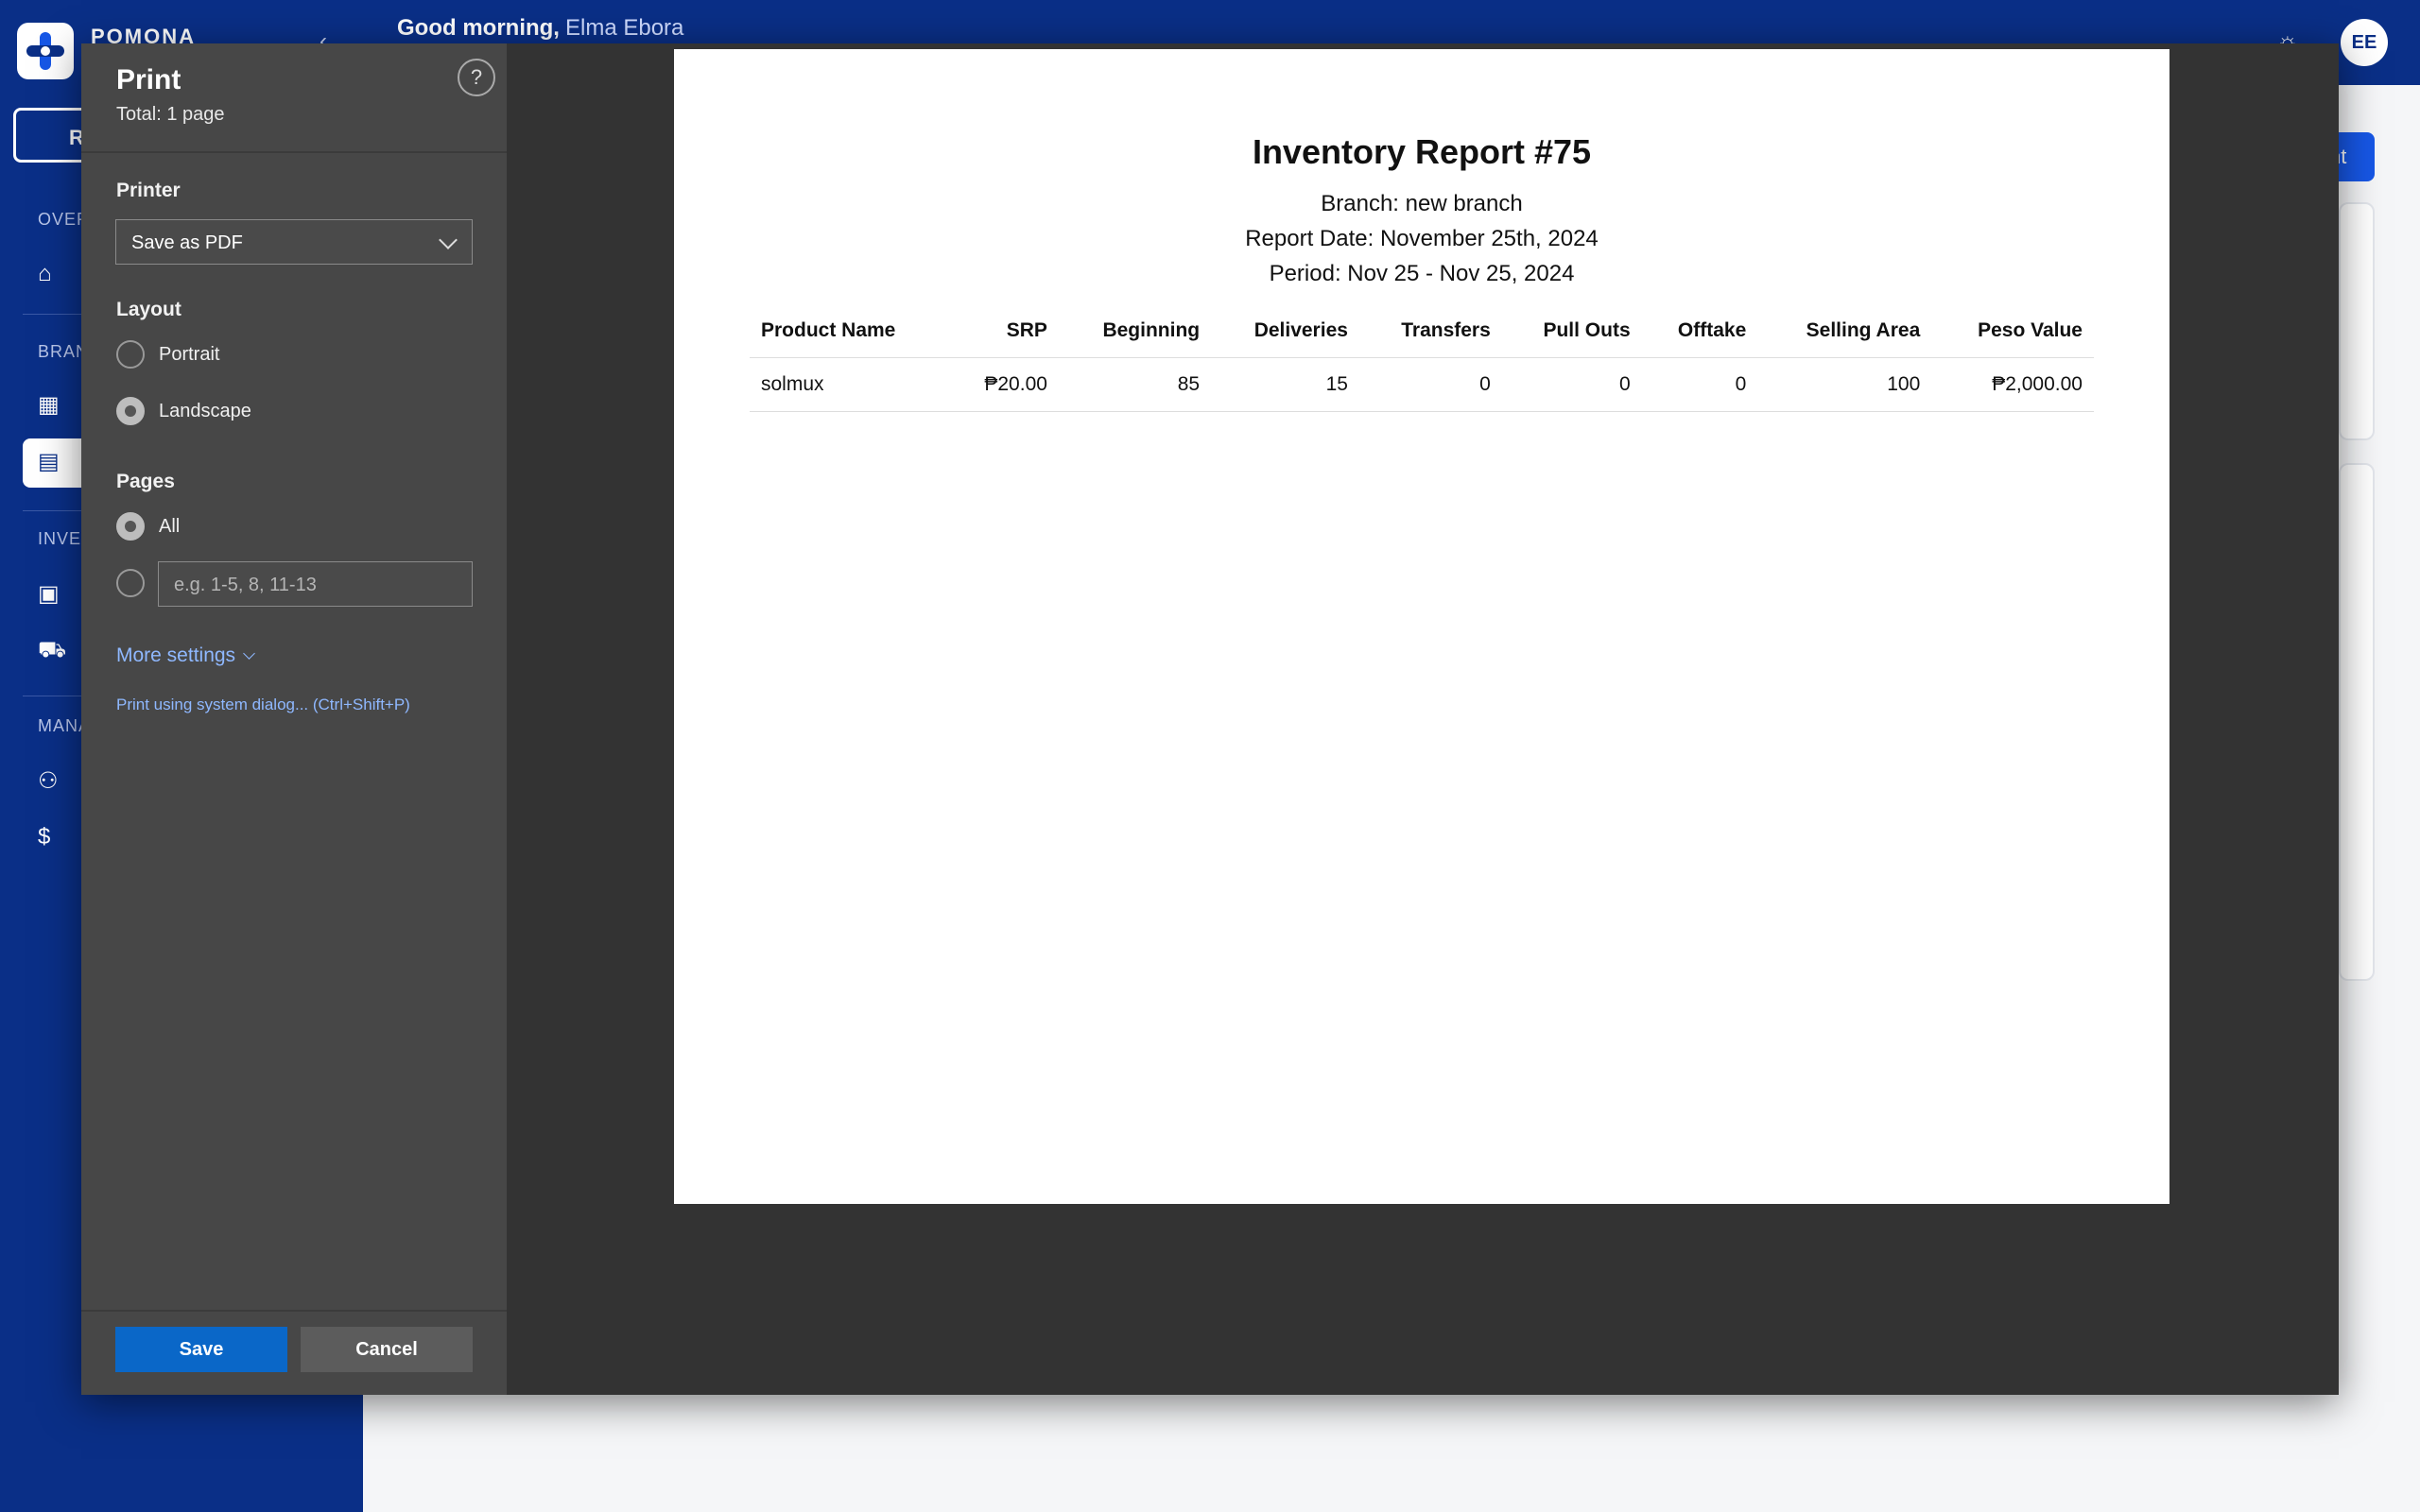 The image size is (2420, 1512). What do you see at coordinates (60, 538) in the screenshot?
I see `sidebar-section-inventory: INVE` at bounding box center [60, 538].